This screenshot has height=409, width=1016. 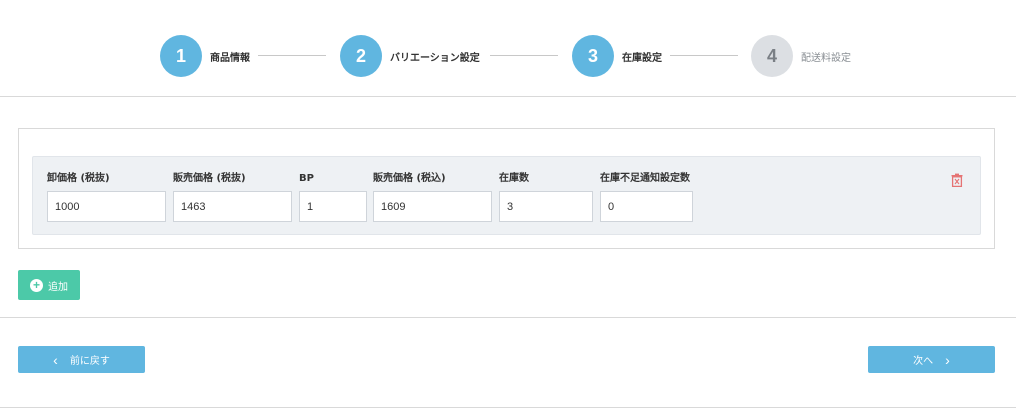 What do you see at coordinates (514, 178) in the screenshot?
I see `field-label: 在庫数` at bounding box center [514, 178].